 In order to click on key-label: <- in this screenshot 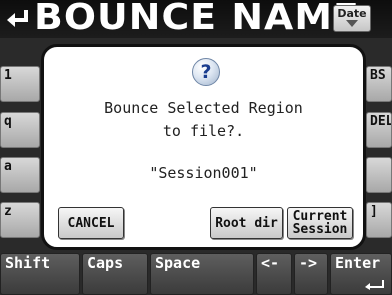, I will do `click(270, 263)`.